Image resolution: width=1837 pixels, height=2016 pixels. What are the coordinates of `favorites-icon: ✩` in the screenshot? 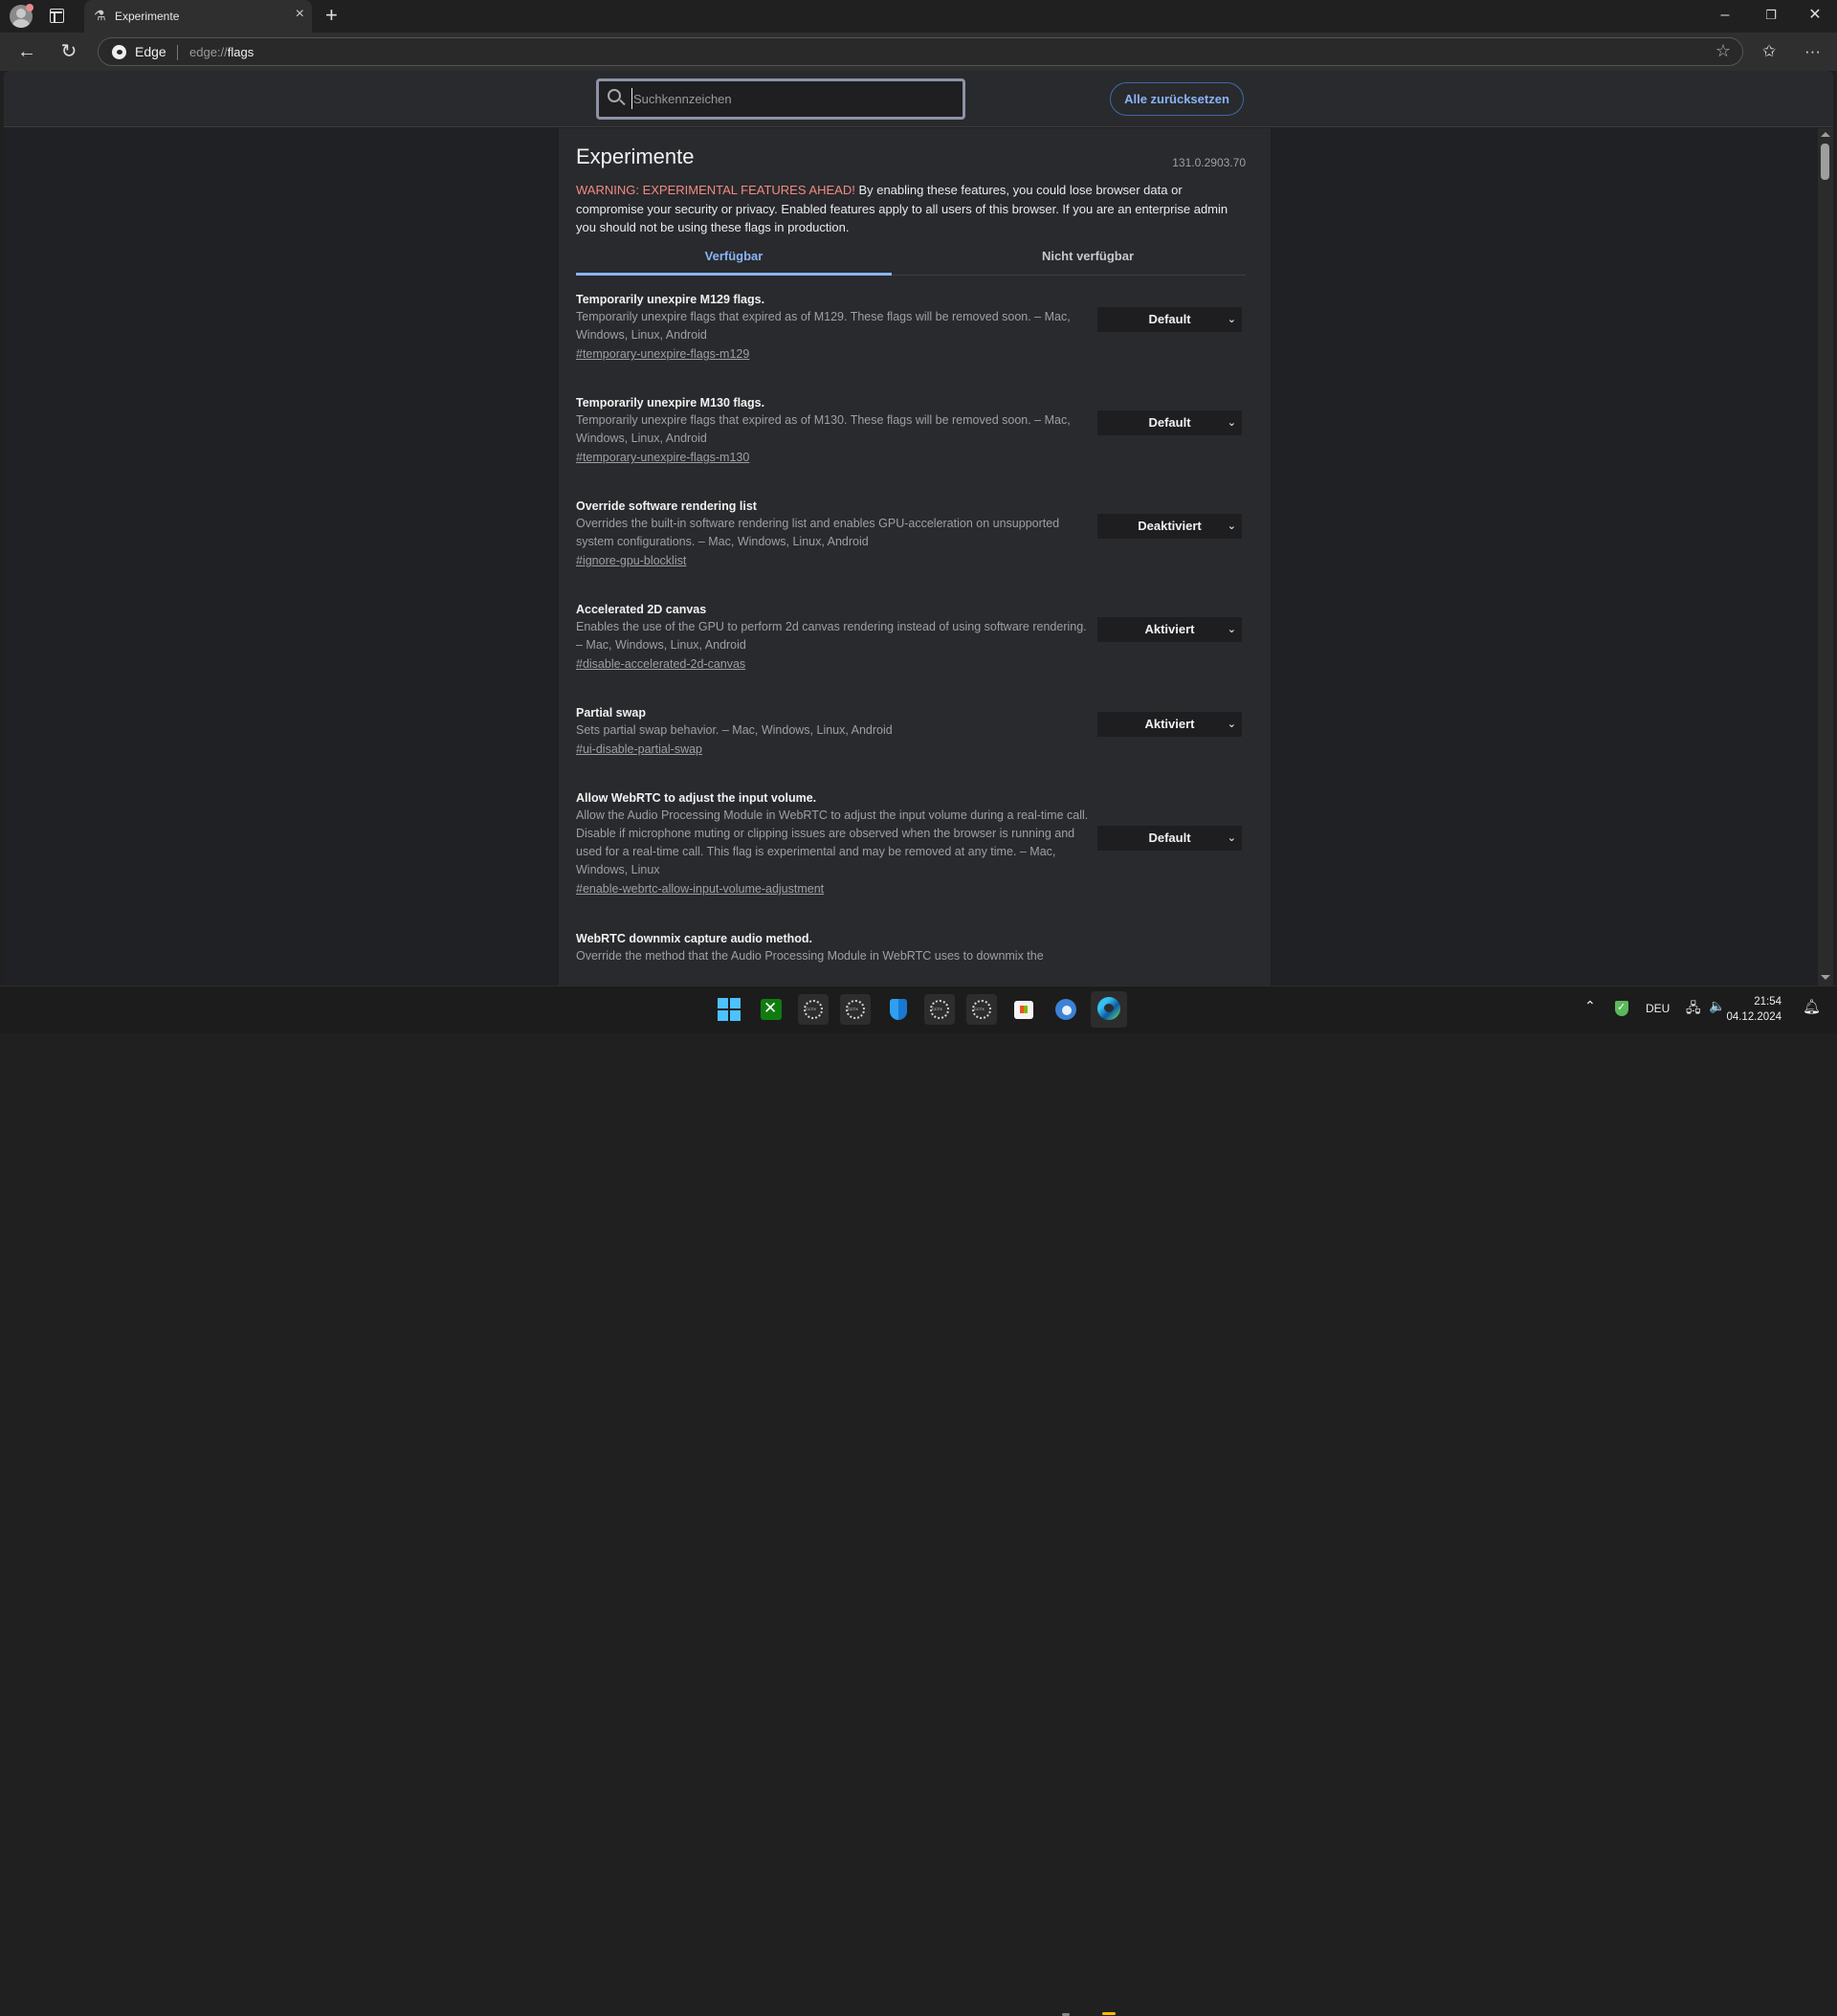 It's located at (1769, 51).